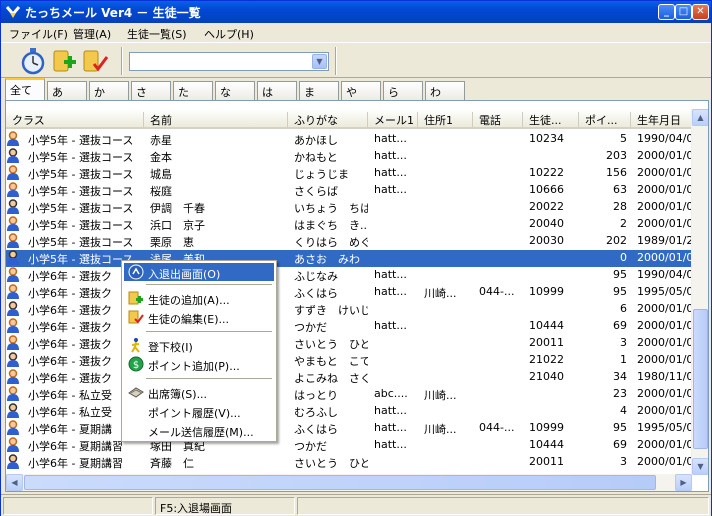 This screenshot has height=516, width=712. I want to click on cell-name: 浜口 京子, so click(177, 225).